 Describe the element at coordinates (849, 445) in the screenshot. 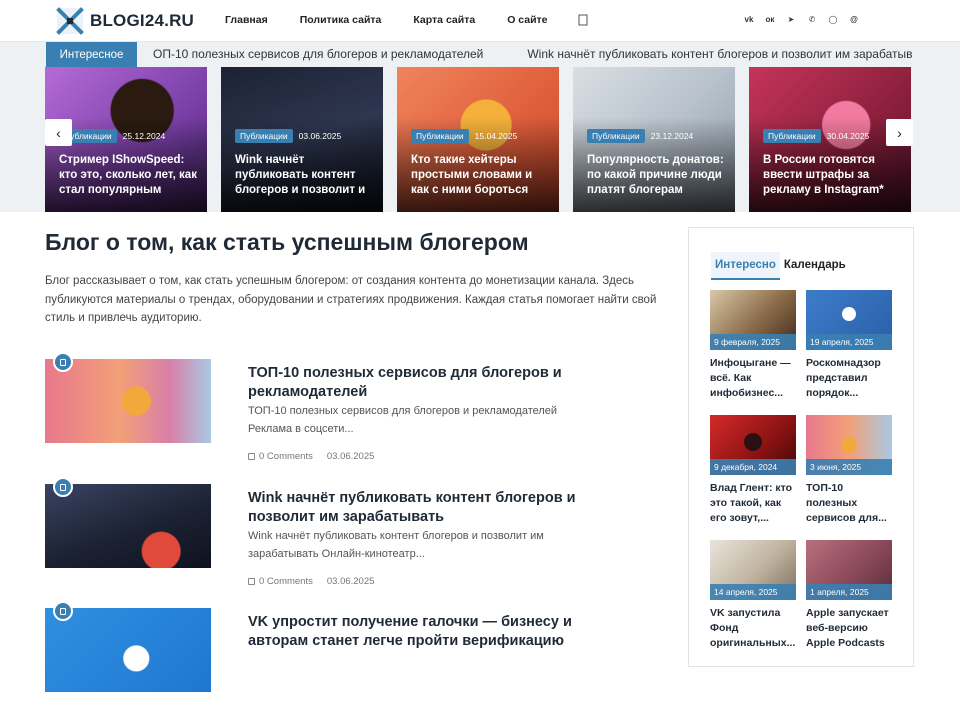

I see `sidebar-post-image: 3 июня, 2025` at that location.